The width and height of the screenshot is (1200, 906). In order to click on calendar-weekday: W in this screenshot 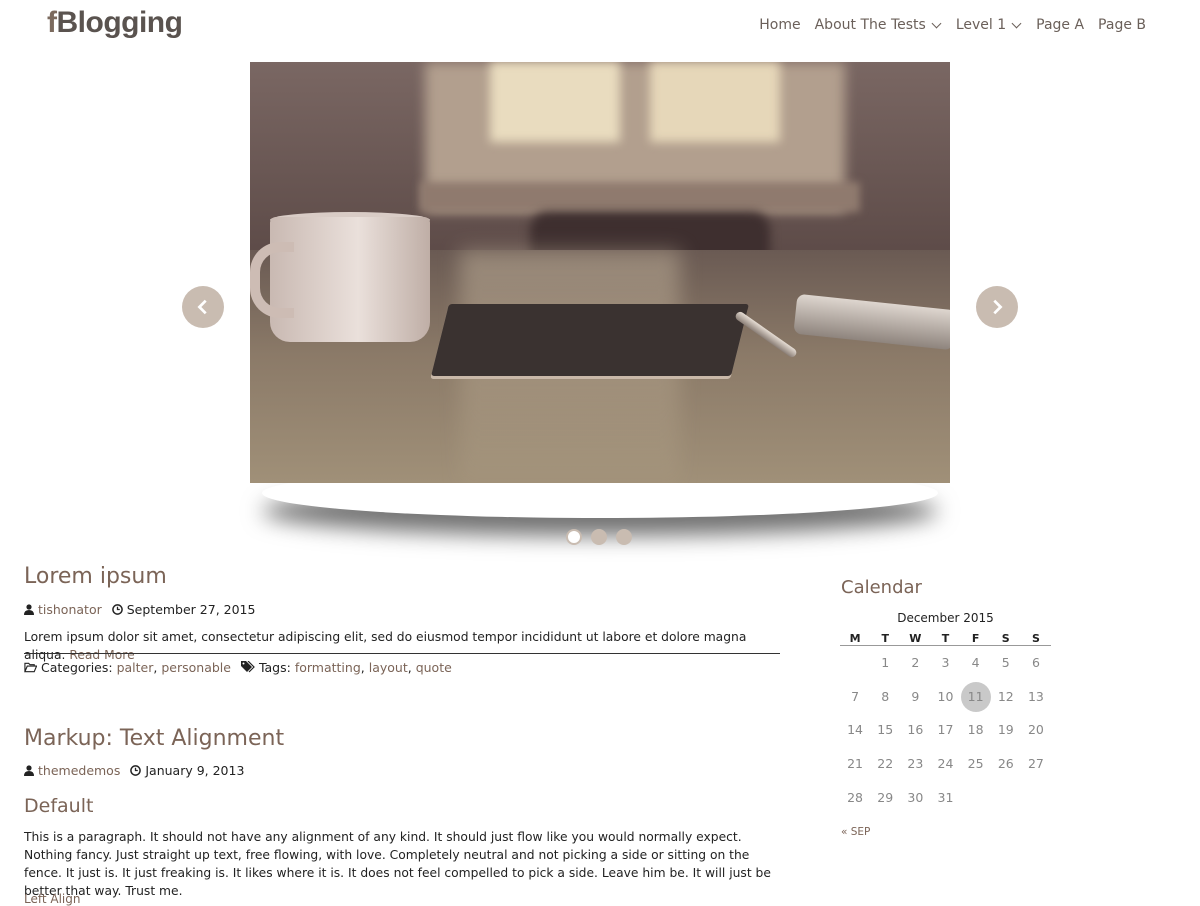, I will do `click(915, 638)`.